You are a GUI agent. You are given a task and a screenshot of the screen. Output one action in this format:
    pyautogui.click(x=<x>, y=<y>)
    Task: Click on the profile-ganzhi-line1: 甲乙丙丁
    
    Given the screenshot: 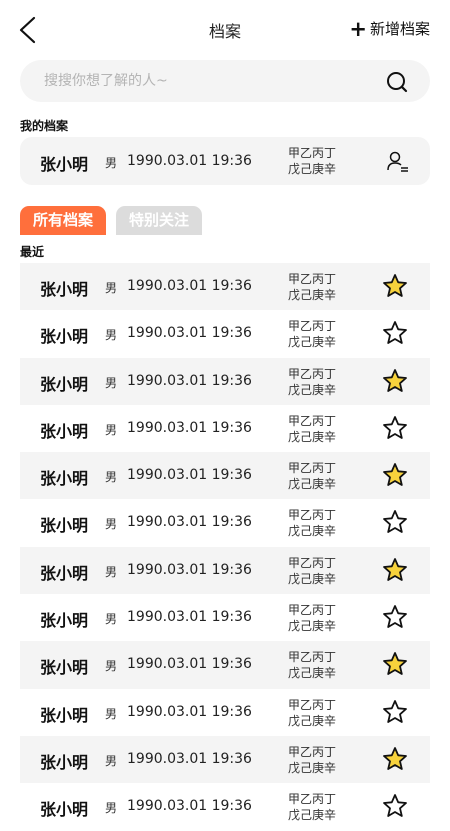 What is the action you would take?
    pyautogui.click(x=312, y=153)
    